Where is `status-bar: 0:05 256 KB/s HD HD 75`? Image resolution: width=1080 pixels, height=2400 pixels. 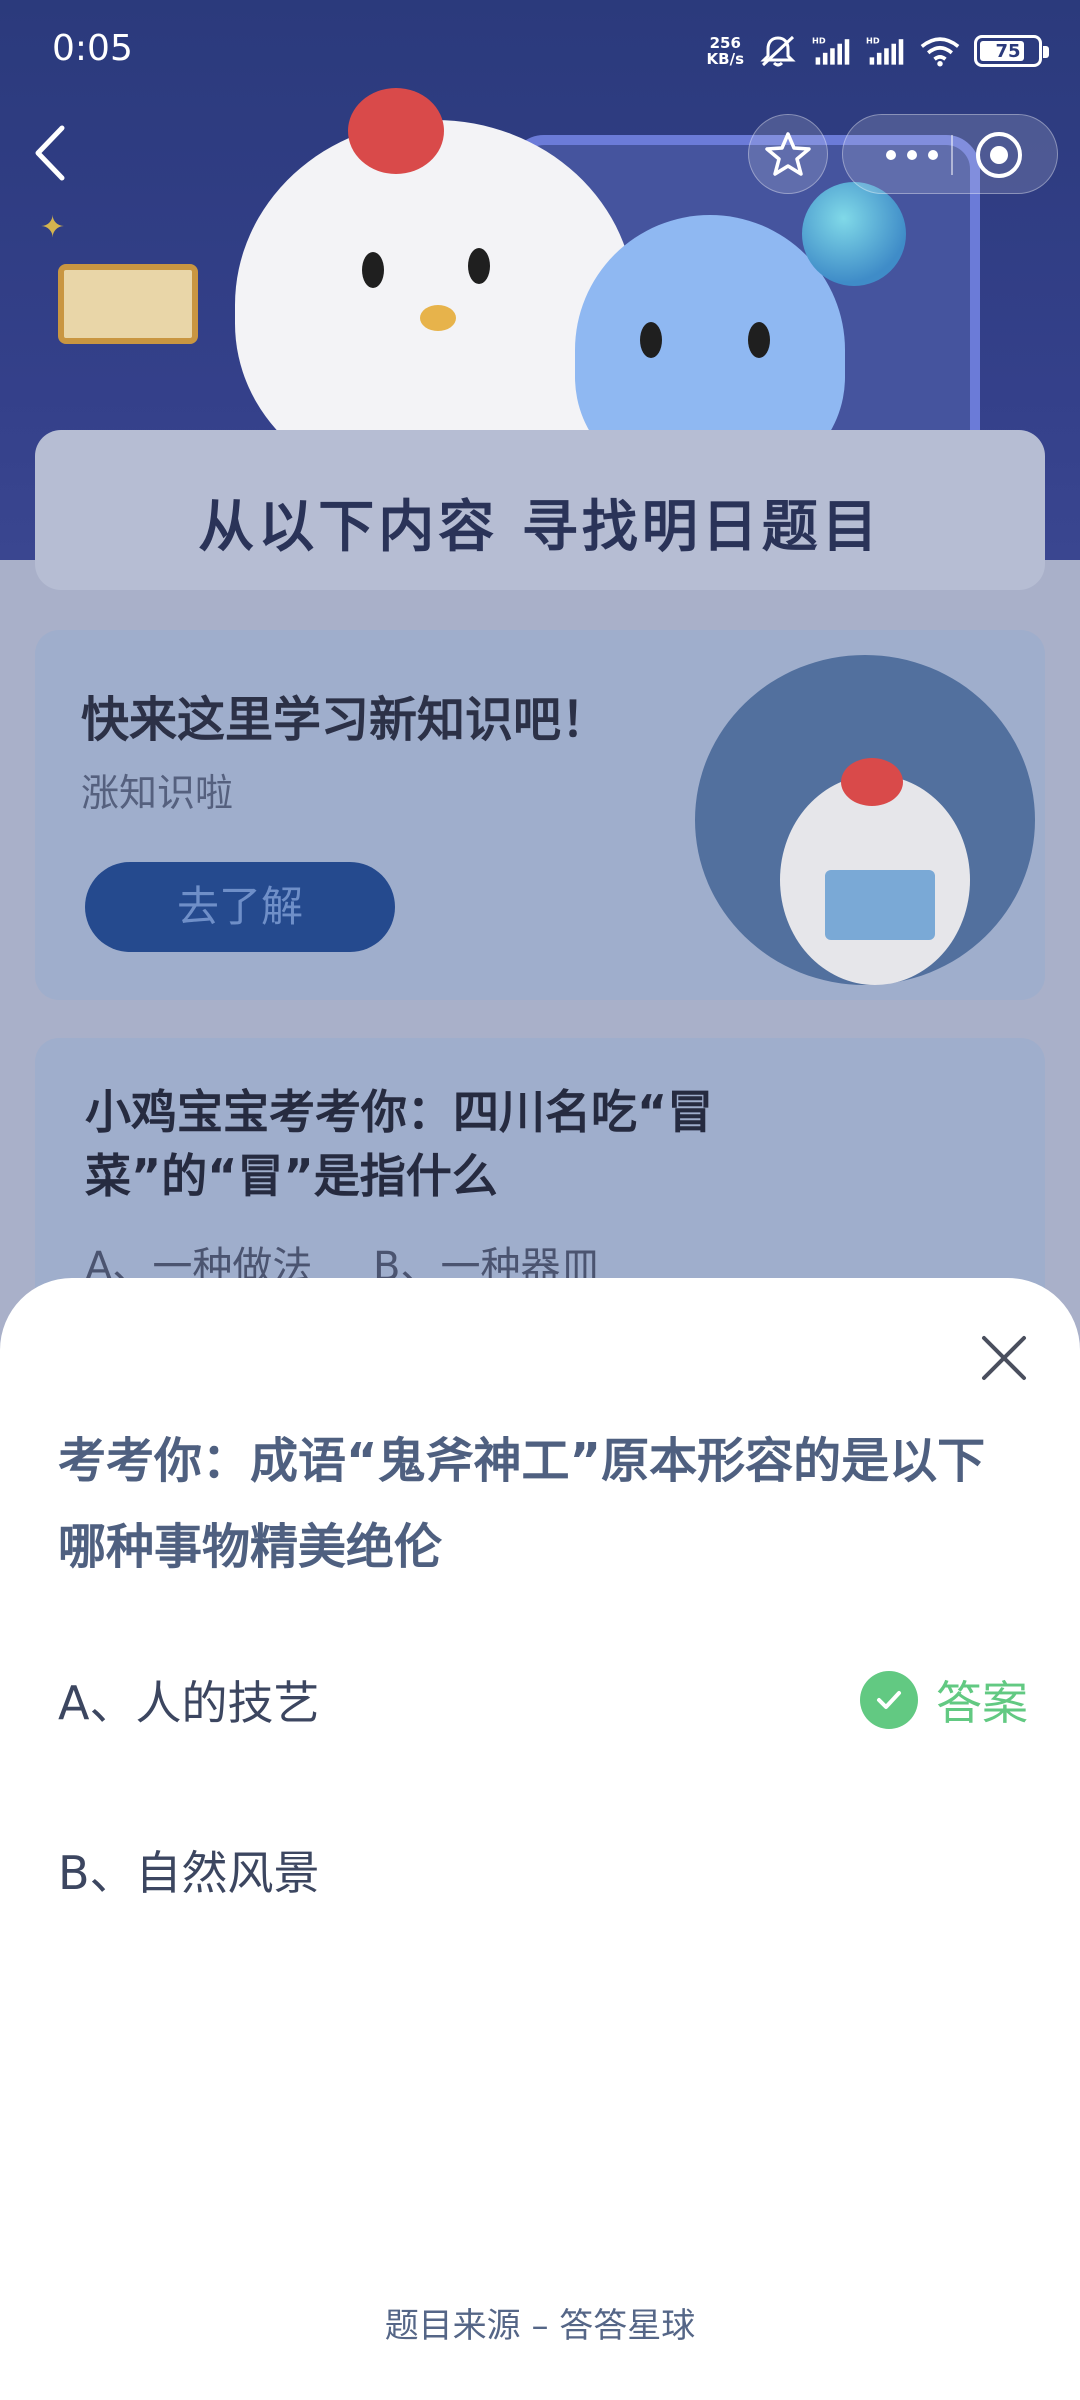 status-bar: 0:05 256 KB/s HD HD 75 is located at coordinates (540, 50).